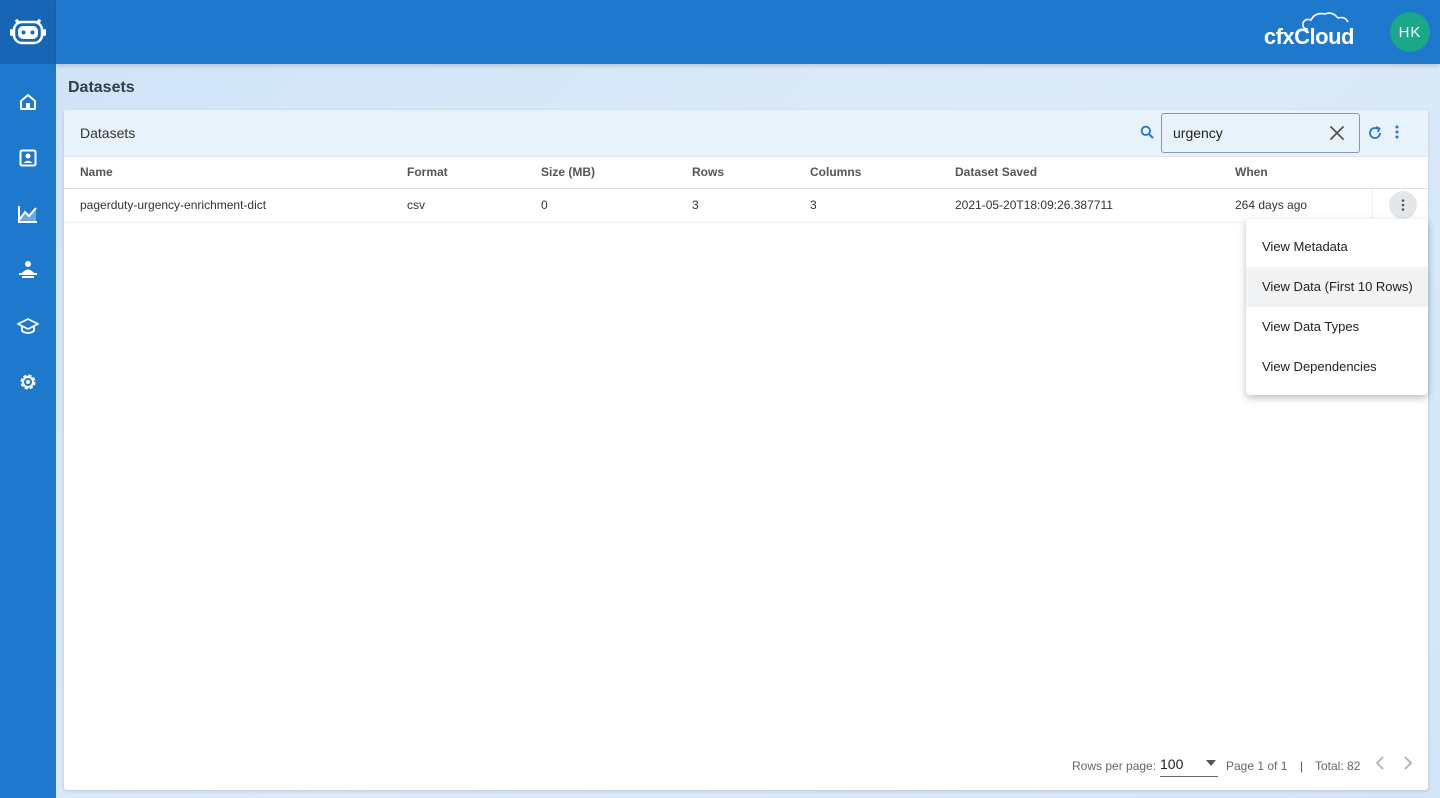 The height and width of the screenshot is (798, 1440). What do you see at coordinates (1211, 763) in the screenshot?
I see `caret-down-icon` at bounding box center [1211, 763].